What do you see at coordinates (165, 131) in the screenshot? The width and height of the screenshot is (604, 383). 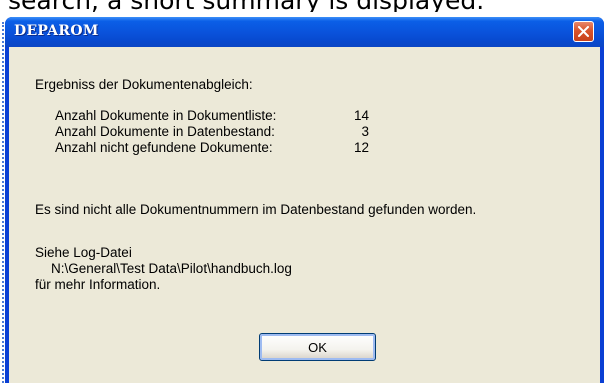 I see `stat-label-database: Anzahl Dokumente in Datenbestand:` at bounding box center [165, 131].